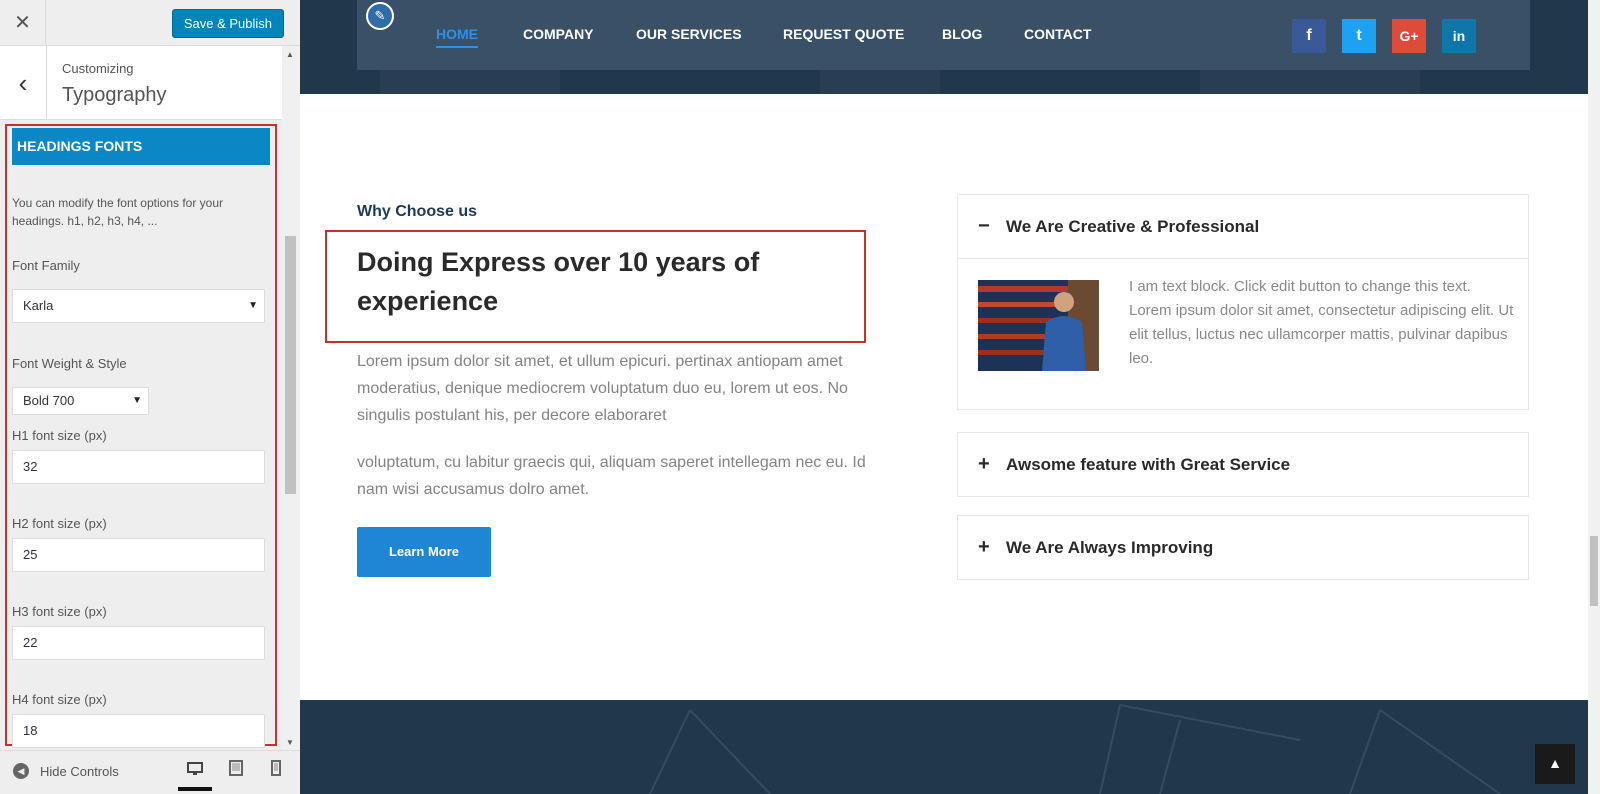  I want to click on collapse-icon: ◀, so click(21, 771).